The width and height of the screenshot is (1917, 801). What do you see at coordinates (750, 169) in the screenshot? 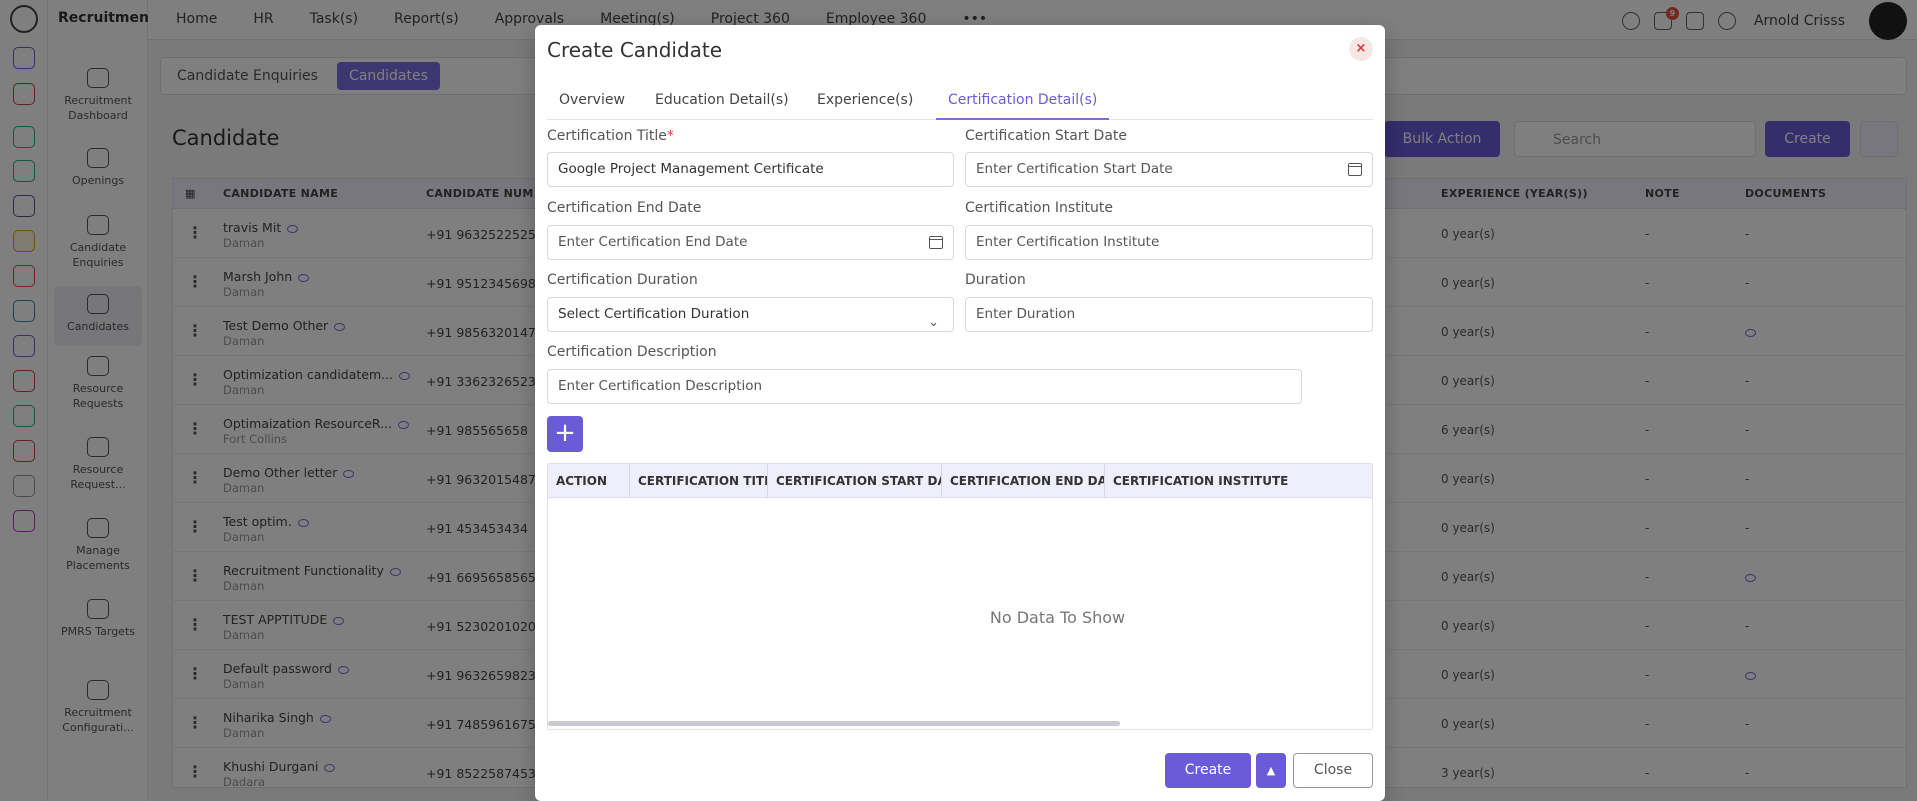
I see `cert-title-input: Google Project Management Certificate` at bounding box center [750, 169].